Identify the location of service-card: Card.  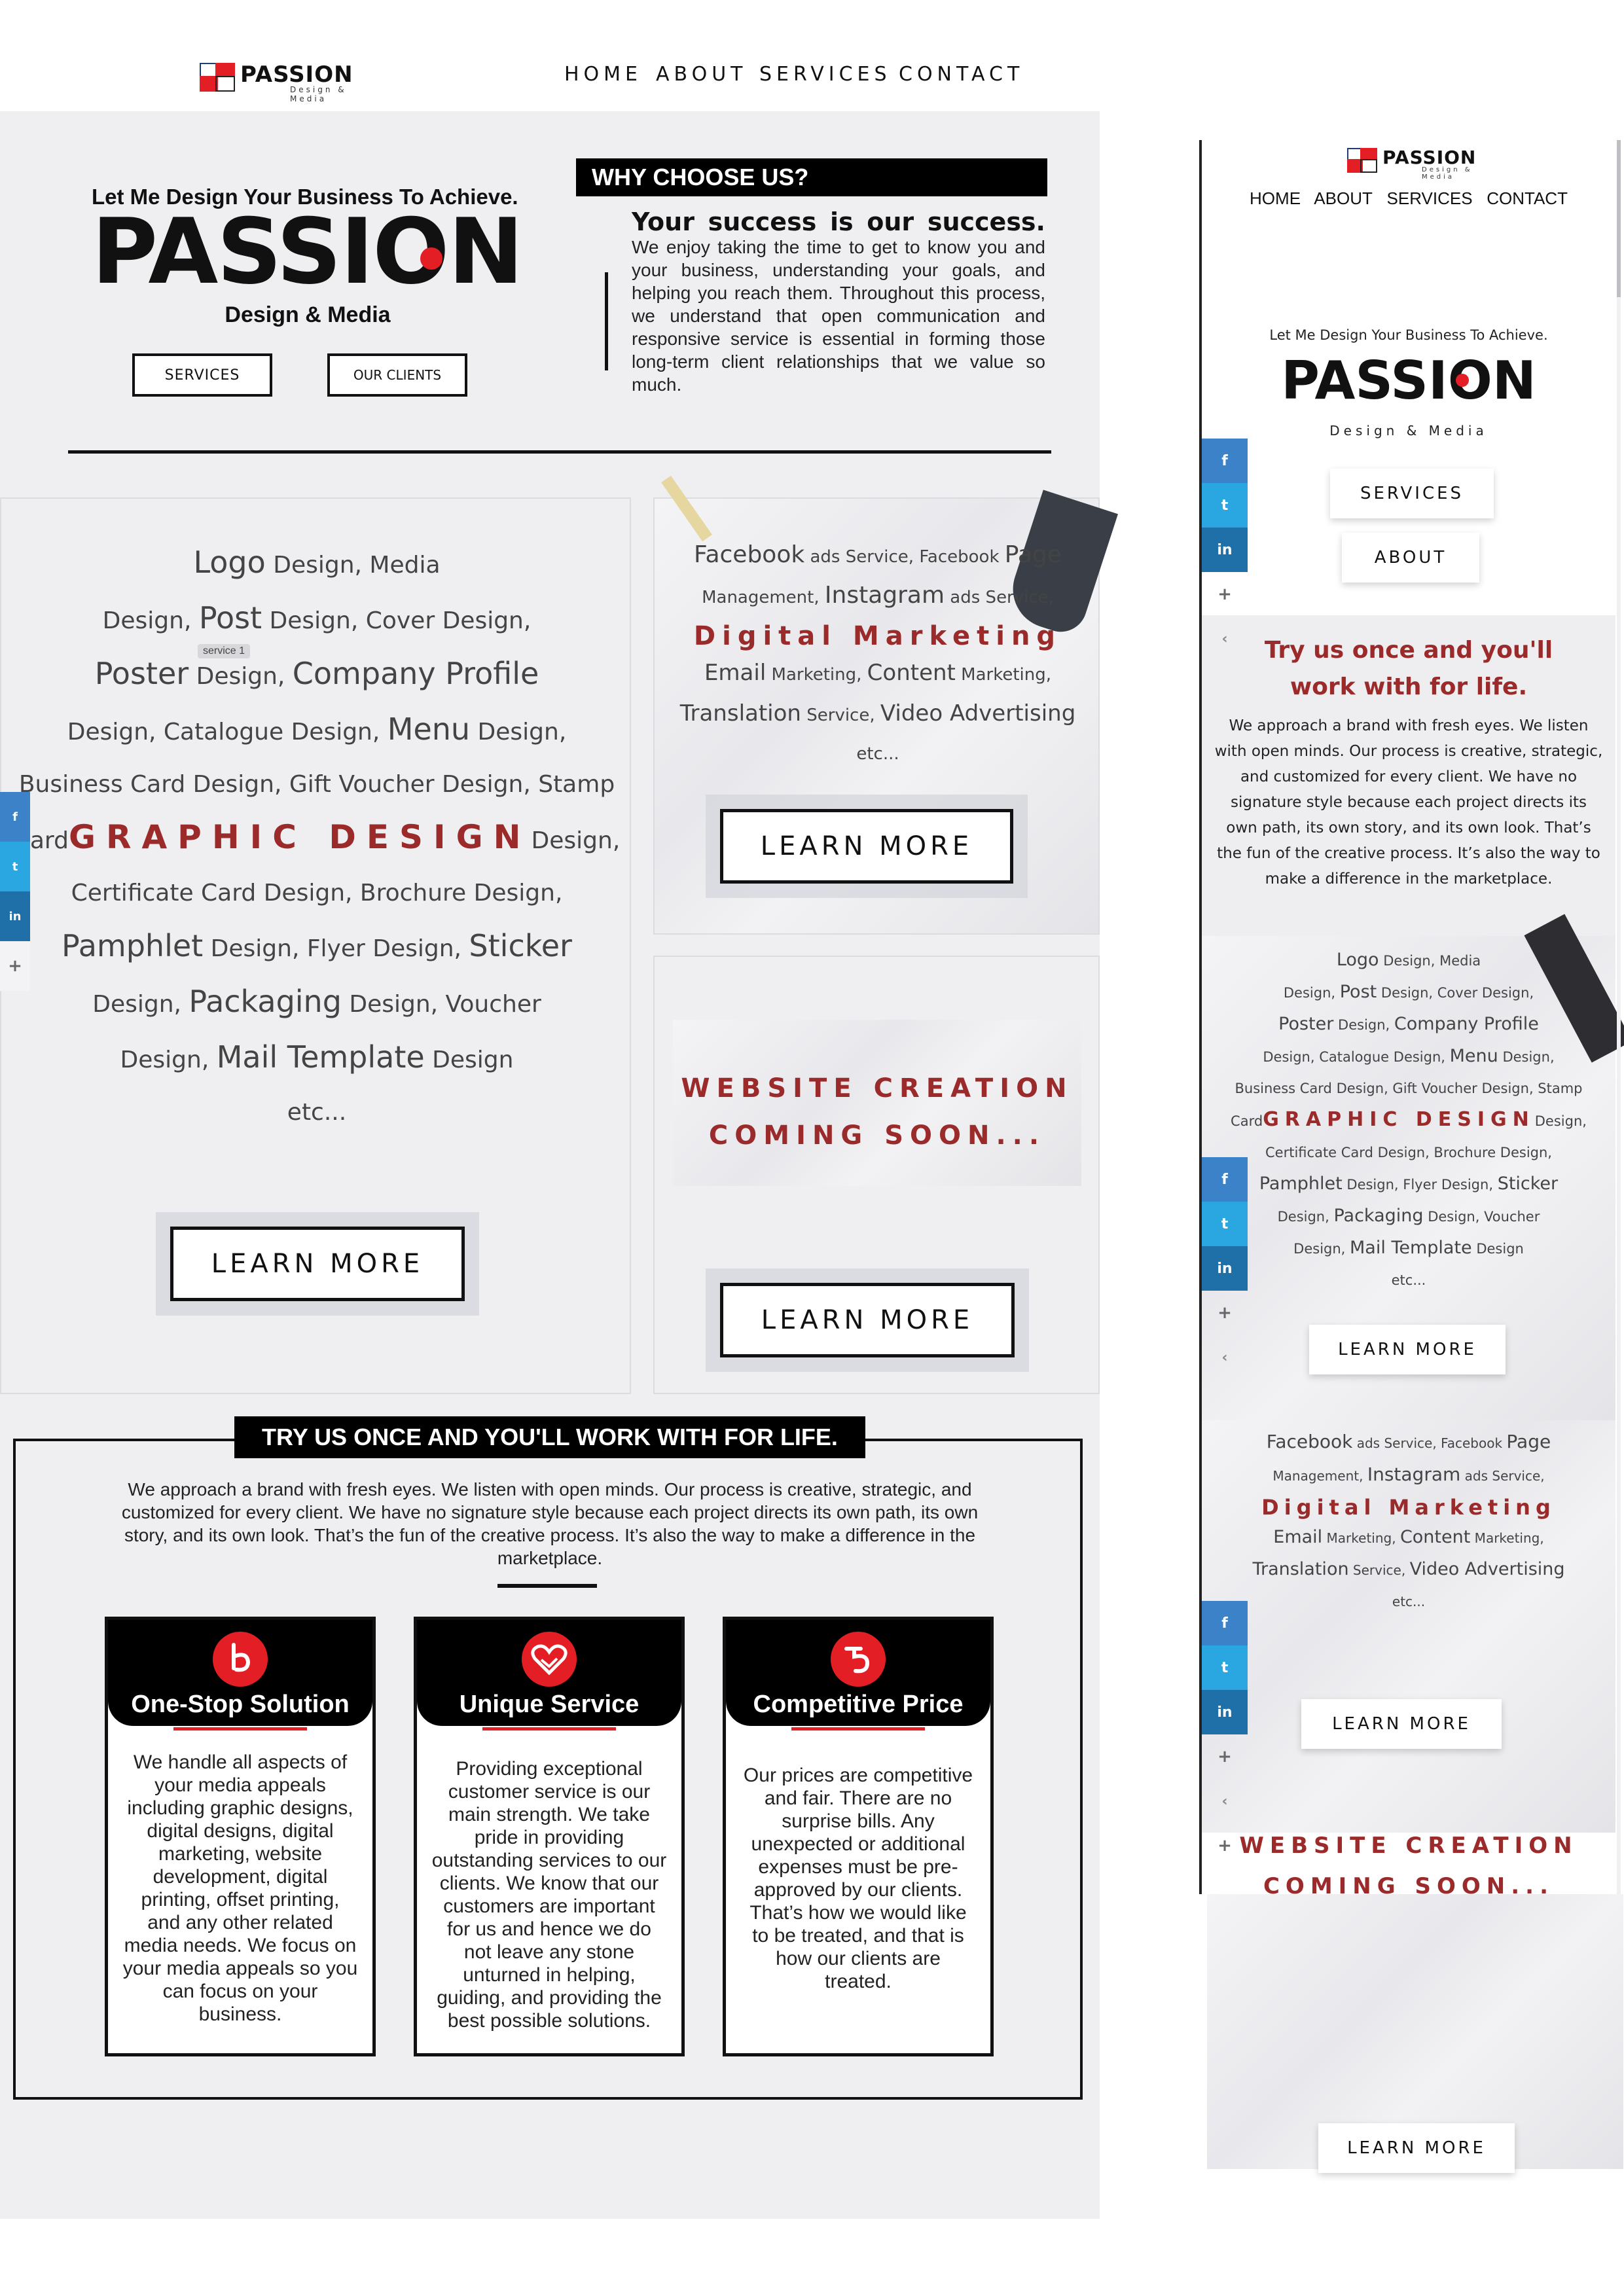
(1247, 1121).